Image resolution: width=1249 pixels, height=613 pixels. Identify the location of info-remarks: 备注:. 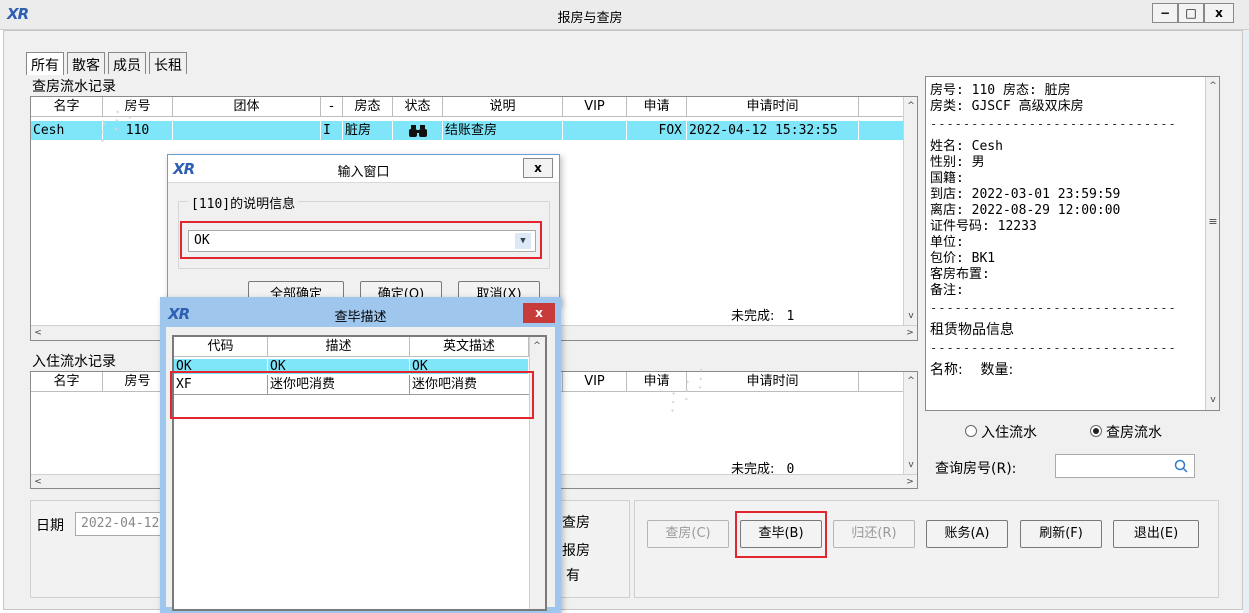
(947, 290).